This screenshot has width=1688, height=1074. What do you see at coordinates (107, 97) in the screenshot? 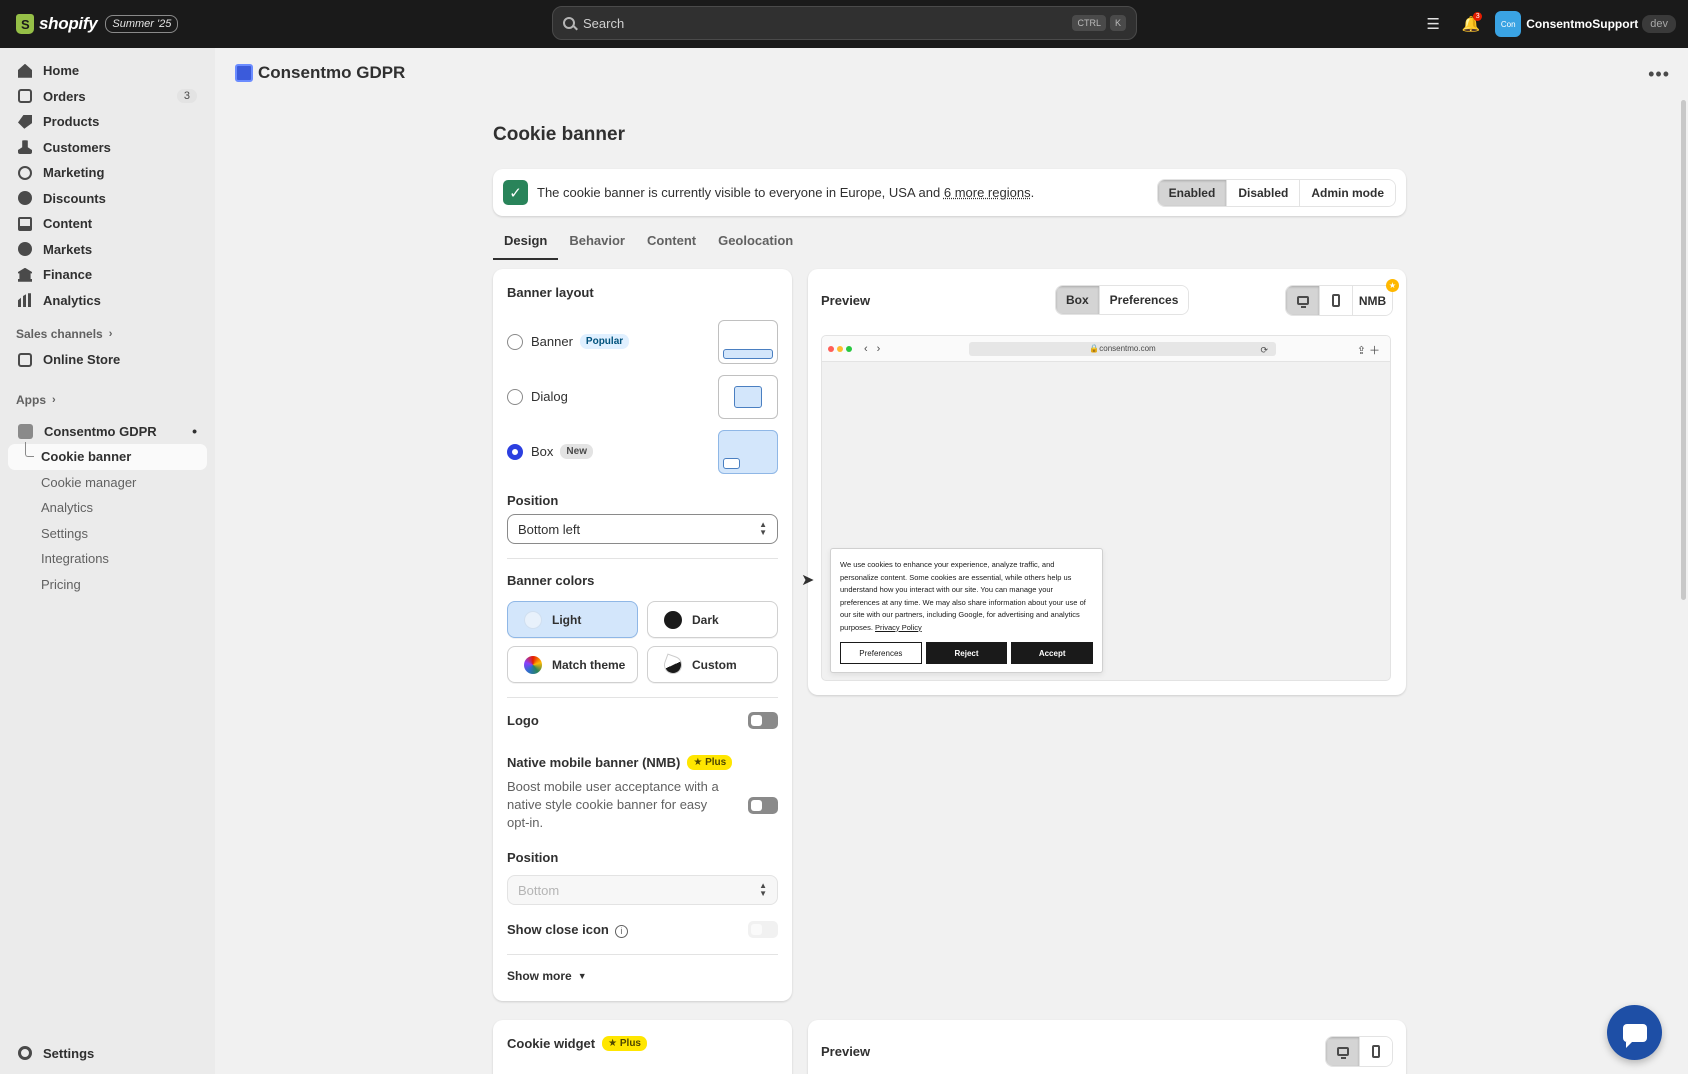
I see `sidebar-item-orders: Orders 3` at bounding box center [107, 97].